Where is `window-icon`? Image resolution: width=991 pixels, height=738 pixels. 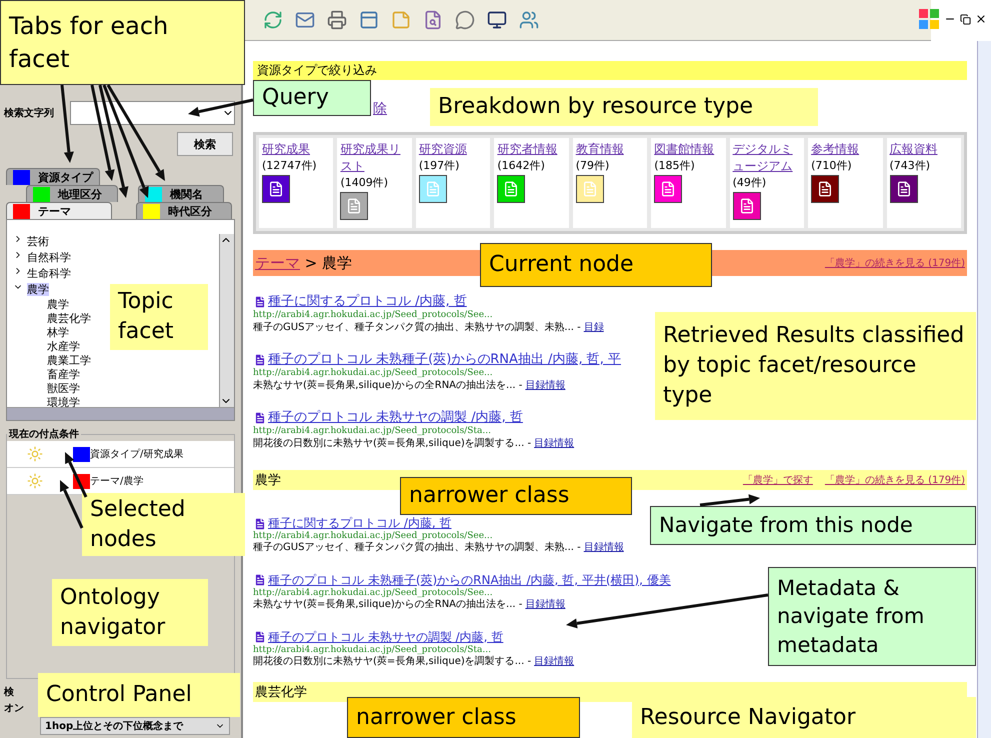 window-icon is located at coordinates (369, 20).